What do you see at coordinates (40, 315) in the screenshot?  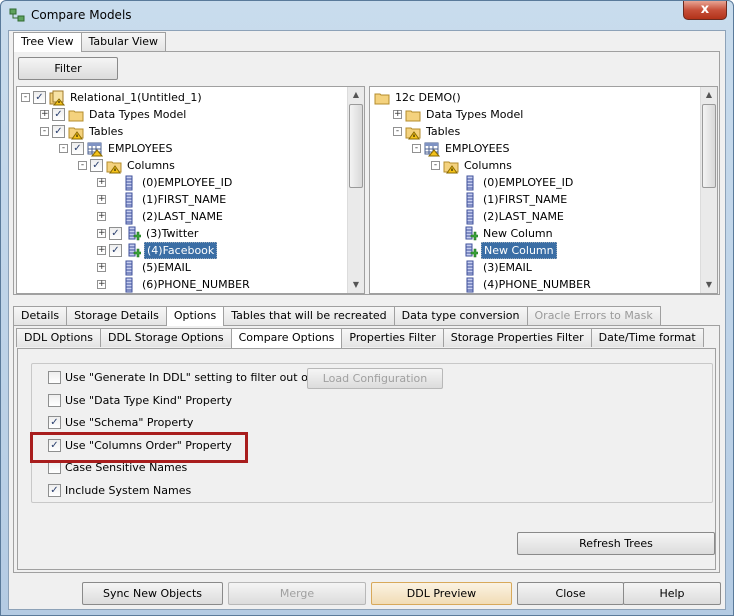 I see `tab-details: Details` at bounding box center [40, 315].